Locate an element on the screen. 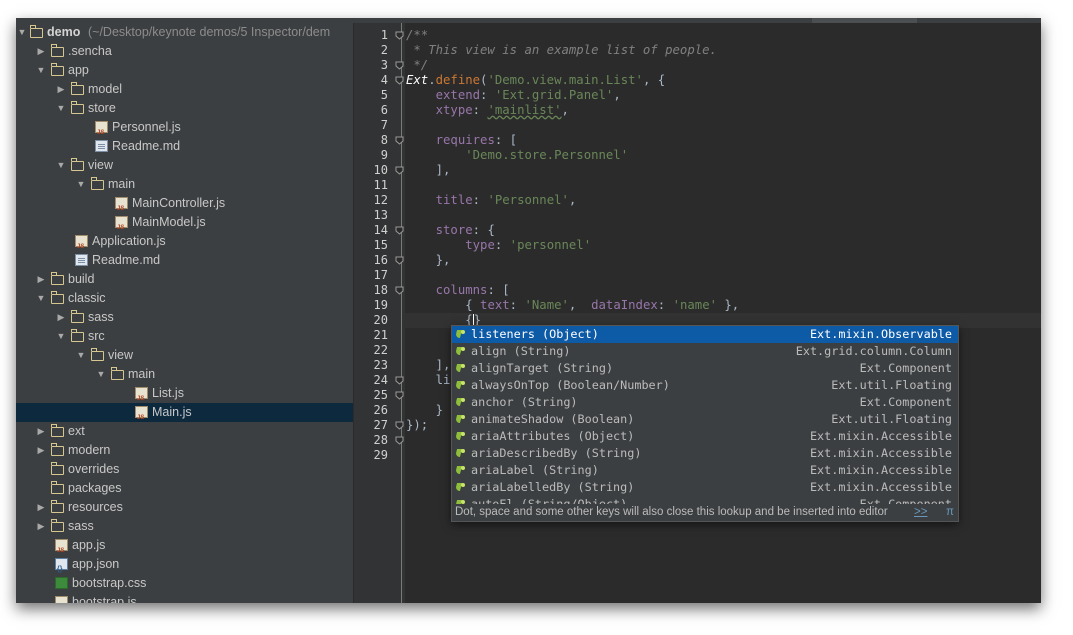 The height and width of the screenshot is (635, 1073). code-line-1: /** is located at coordinates (417, 35).